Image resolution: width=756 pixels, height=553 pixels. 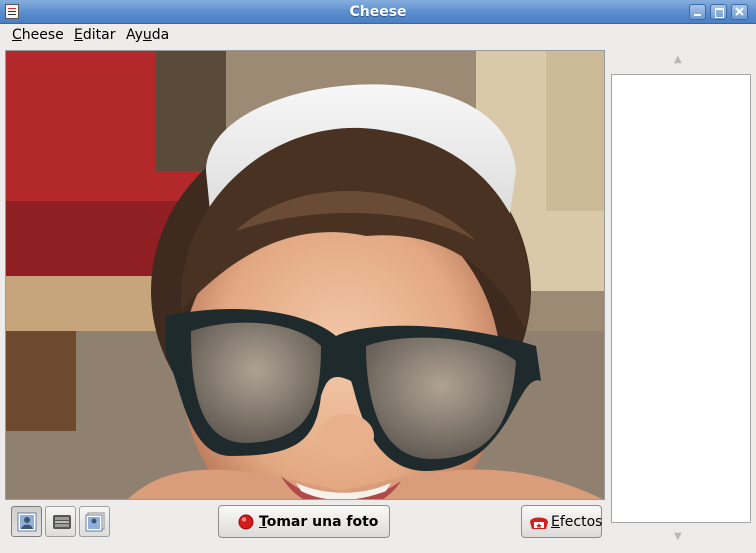 I want to click on record-dot-icon, so click(x=246, y=522).